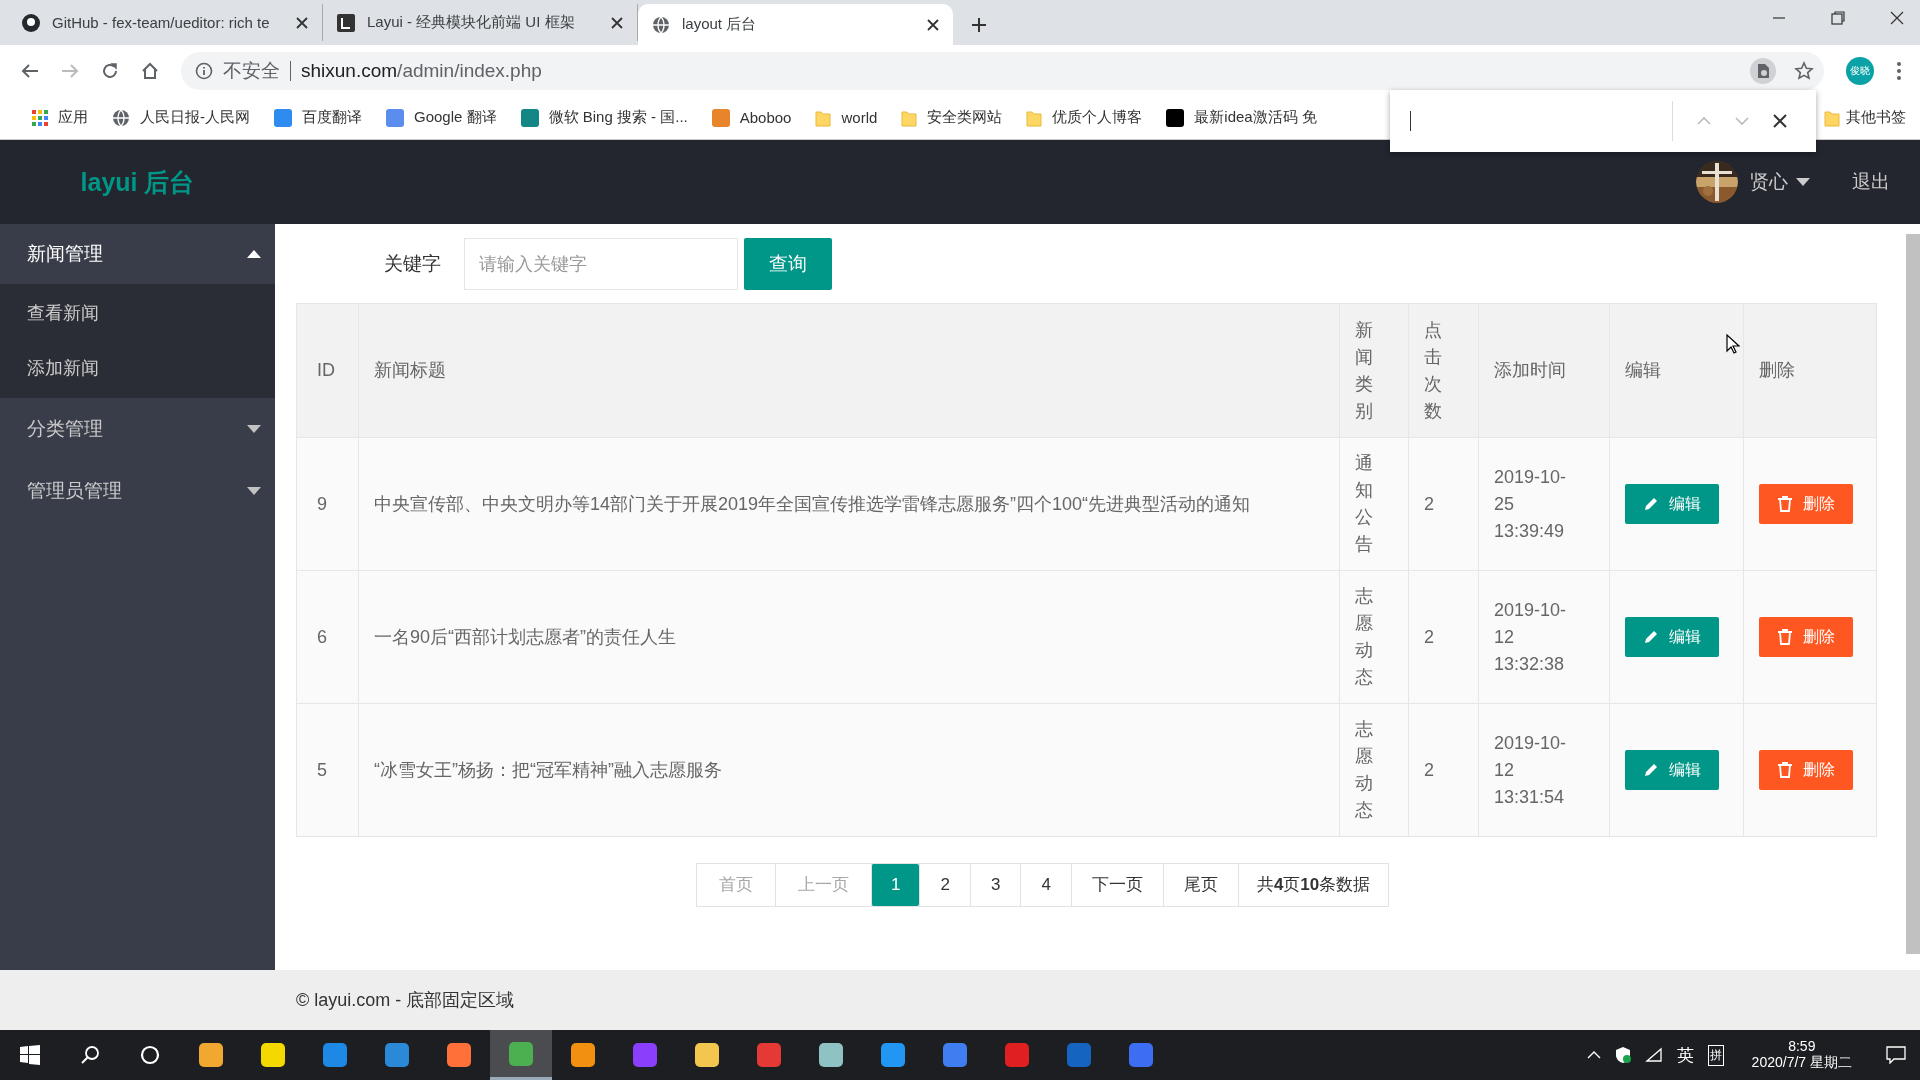 The image size is (1920, 1080). I want to click on circle-icon, so click(150, 1055).